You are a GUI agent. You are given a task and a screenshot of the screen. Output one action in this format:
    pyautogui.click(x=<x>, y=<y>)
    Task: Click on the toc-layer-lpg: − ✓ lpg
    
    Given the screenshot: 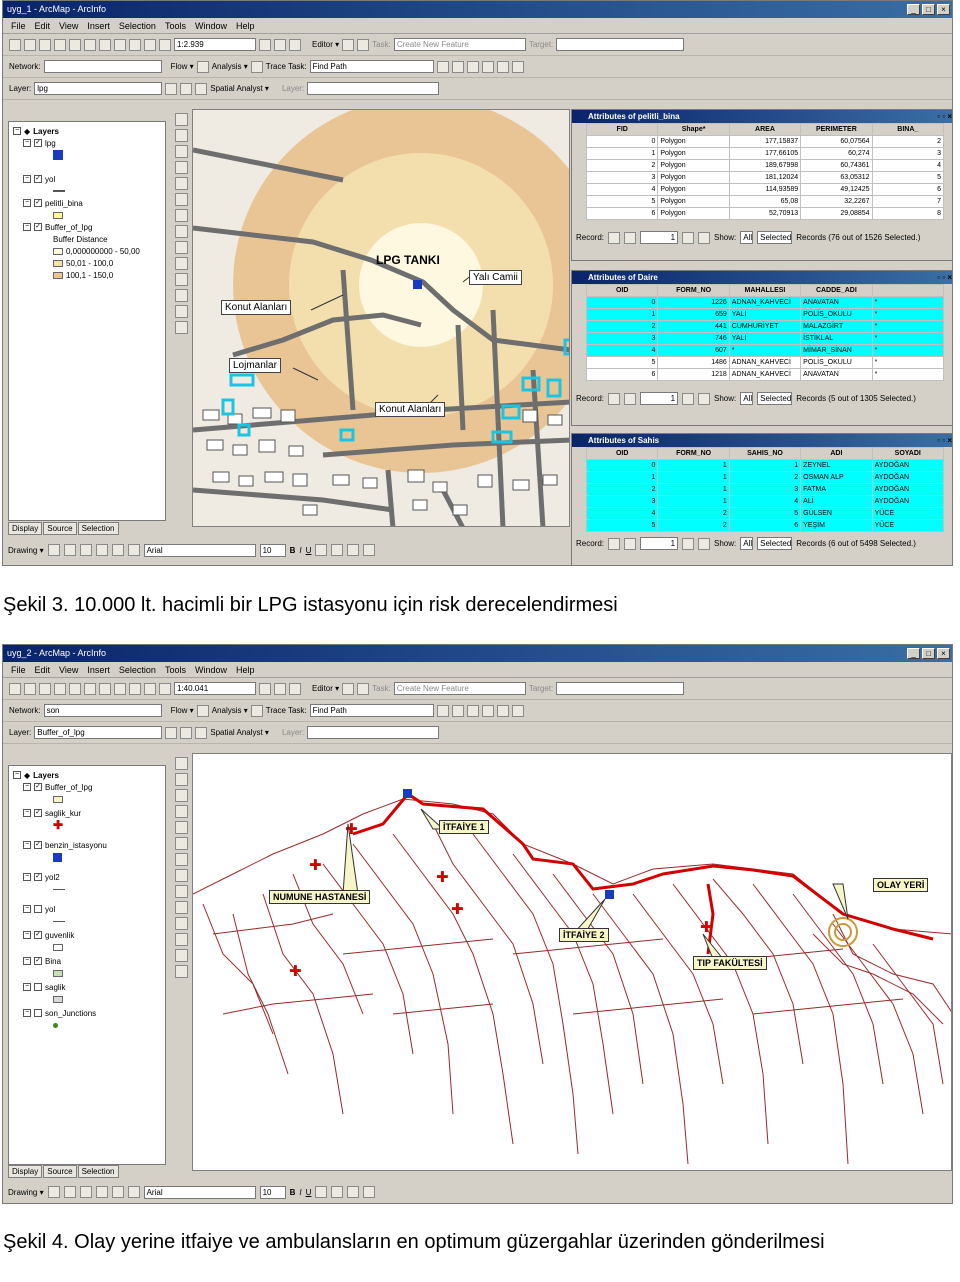 What is the action you would take?
    pyautogui.click(x=89, y=143)
    